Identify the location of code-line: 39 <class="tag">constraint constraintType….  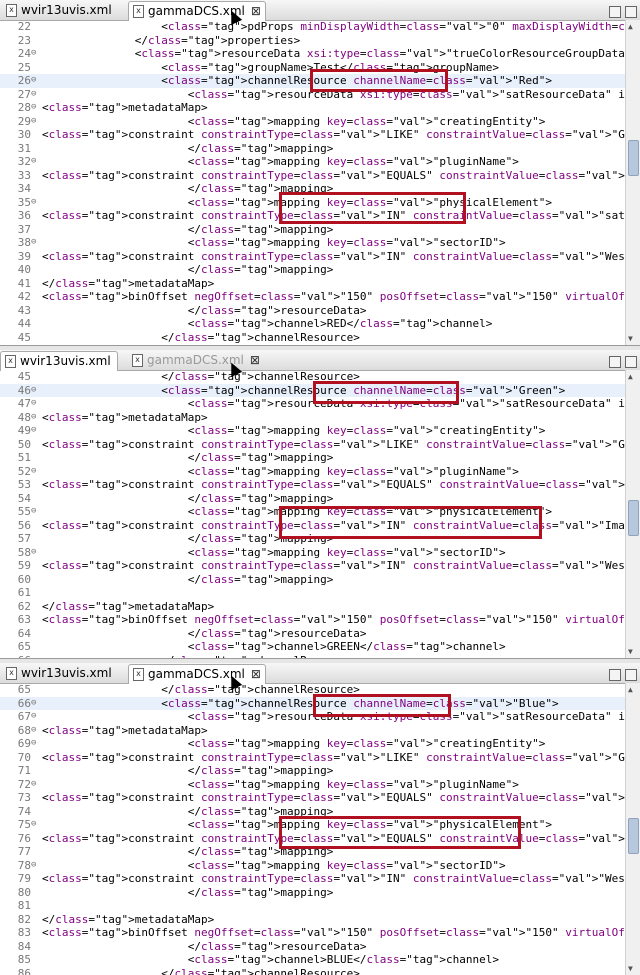
(320, 257).